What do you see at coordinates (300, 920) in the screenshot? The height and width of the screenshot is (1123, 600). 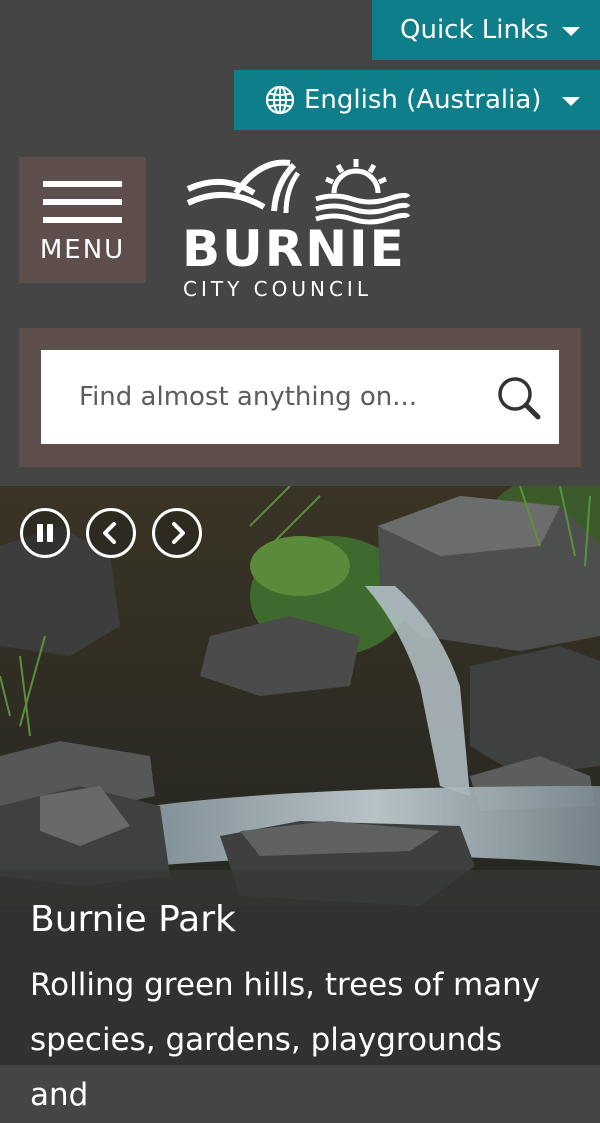 I see `slide-title: Burnie Park` at bounding box center [300, 920].